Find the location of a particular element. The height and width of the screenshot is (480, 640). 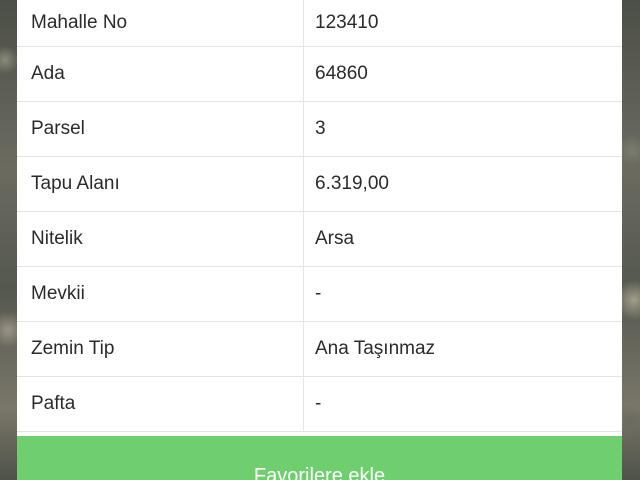

table-row-mahalle-no: Mahalle No 123410 is located at coordinates (319, 23).